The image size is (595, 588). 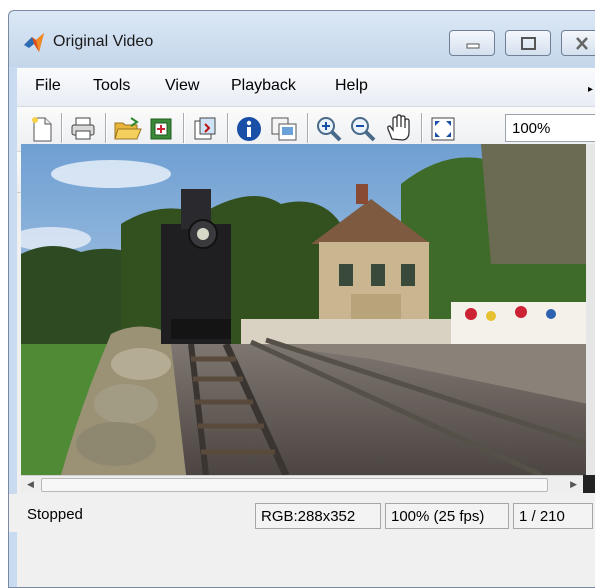 What do you see at coordinates (589, 484) in the screenshot?
I see `scroll-corner` at bounding box center [589, 484].